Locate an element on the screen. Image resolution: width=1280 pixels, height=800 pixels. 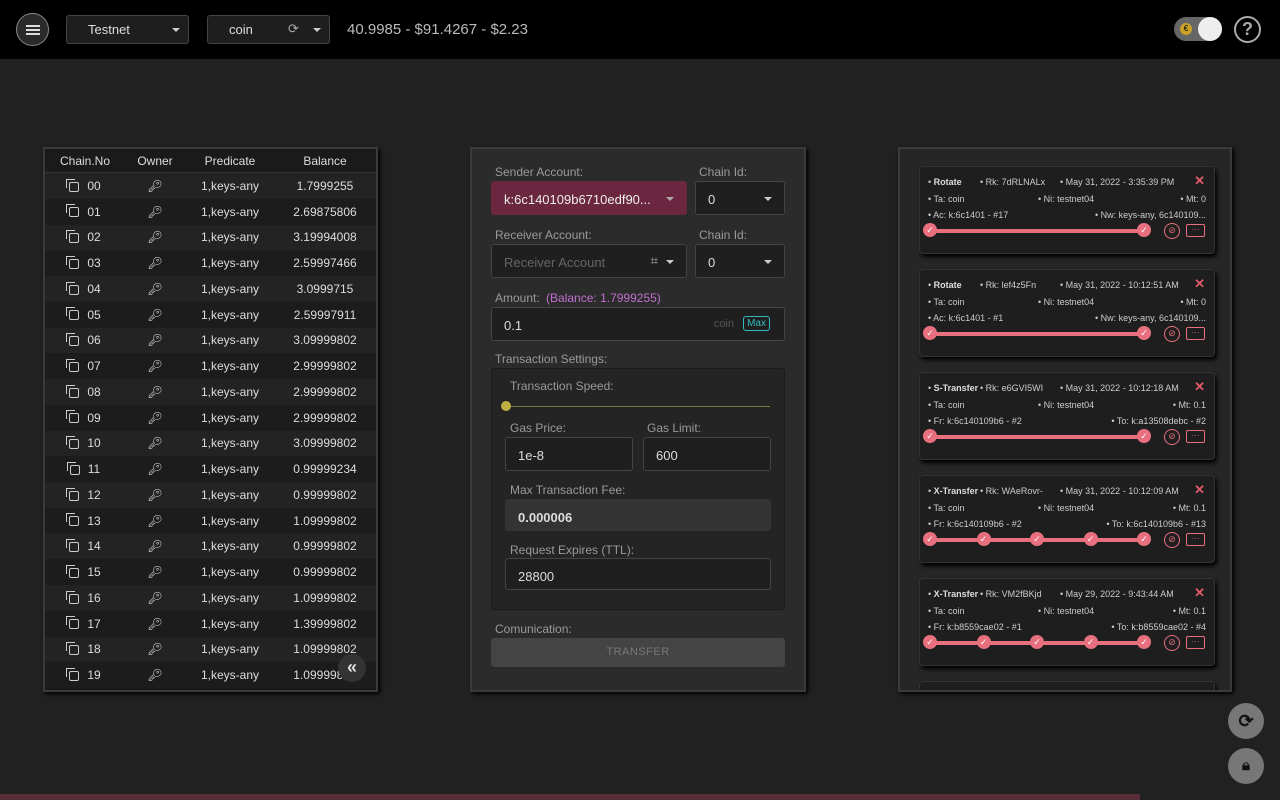
tx-request-key: Rk: VM2fBKjd is located at coordinates (1013, 594).